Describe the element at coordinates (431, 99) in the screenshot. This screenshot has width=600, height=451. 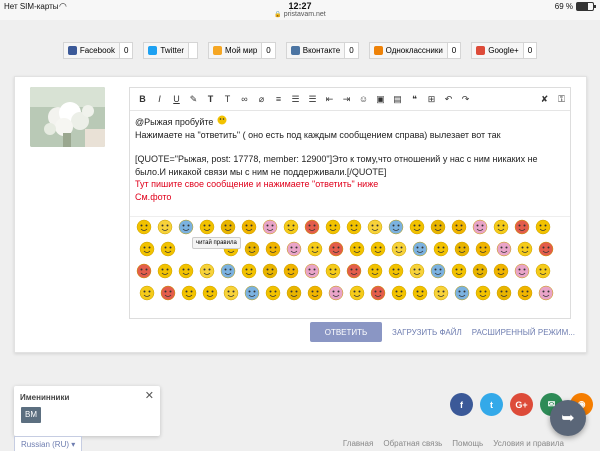
I see `insert-icon: ⊞` at that location.